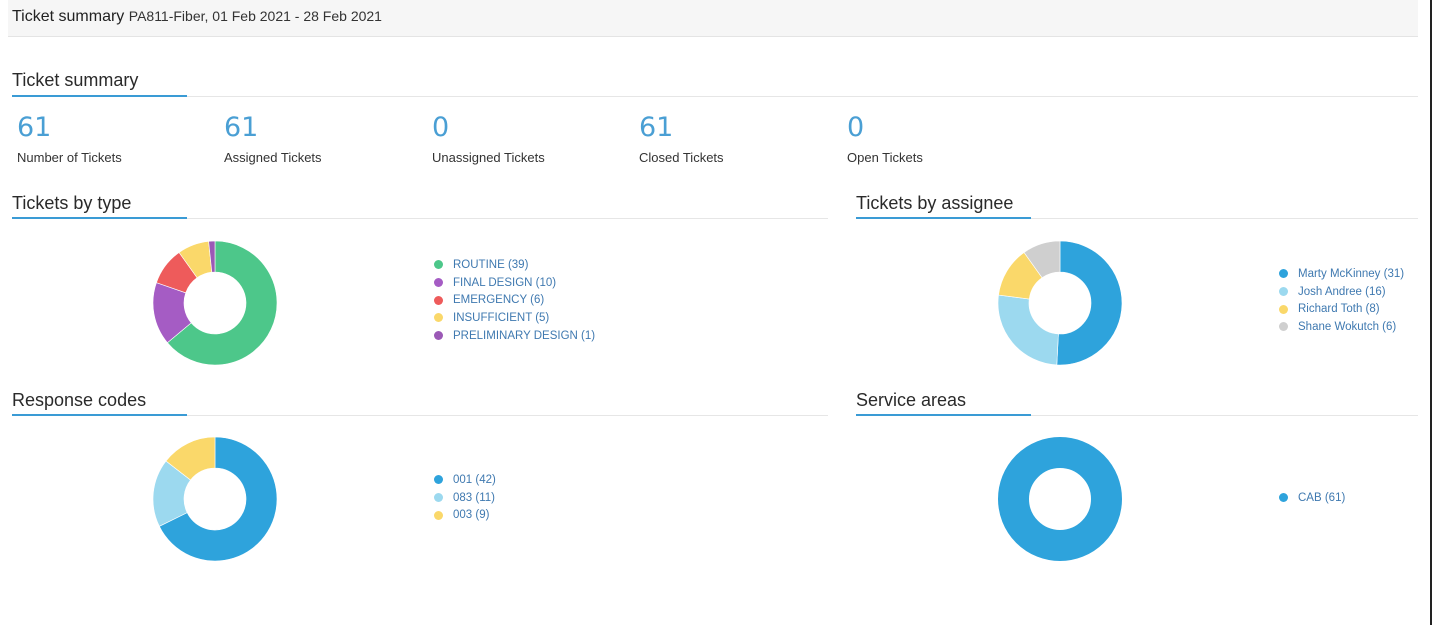 The height and width of the screenshot is (625, 1436). I want to click on legend-label: PRELIMINARY DESIGN (1), so click(524, 335).